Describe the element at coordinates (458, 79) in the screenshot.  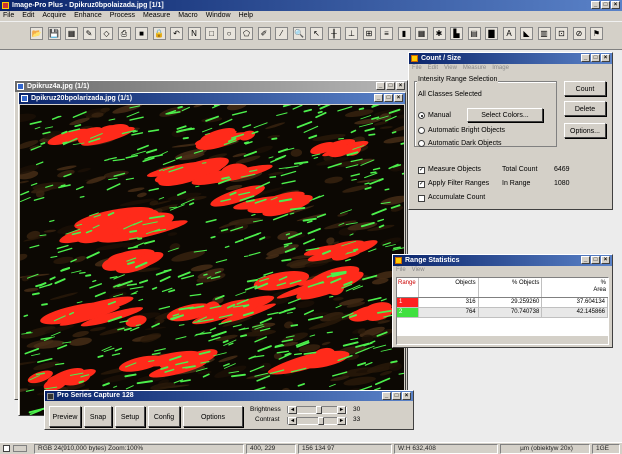
I see `intensity-range-label: Intensity Range Selection` at that location.